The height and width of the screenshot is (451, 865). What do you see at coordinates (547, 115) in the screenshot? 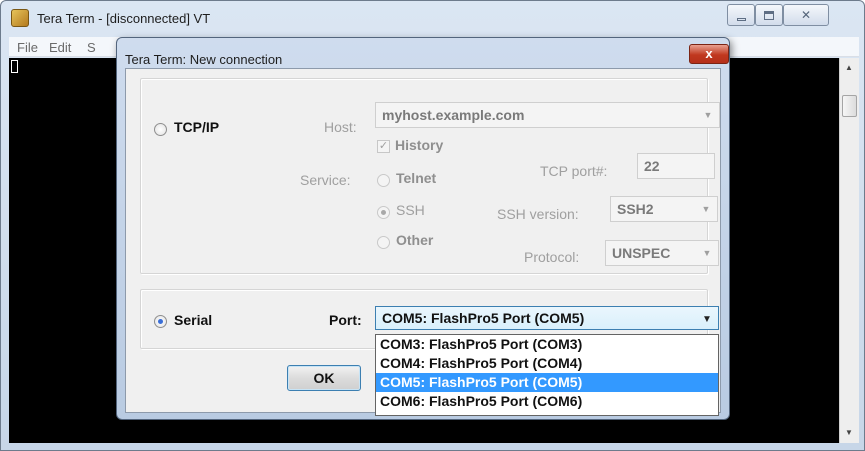
I see `host-combo: myhost.example.com ▼` at bounding box center [547, 115].